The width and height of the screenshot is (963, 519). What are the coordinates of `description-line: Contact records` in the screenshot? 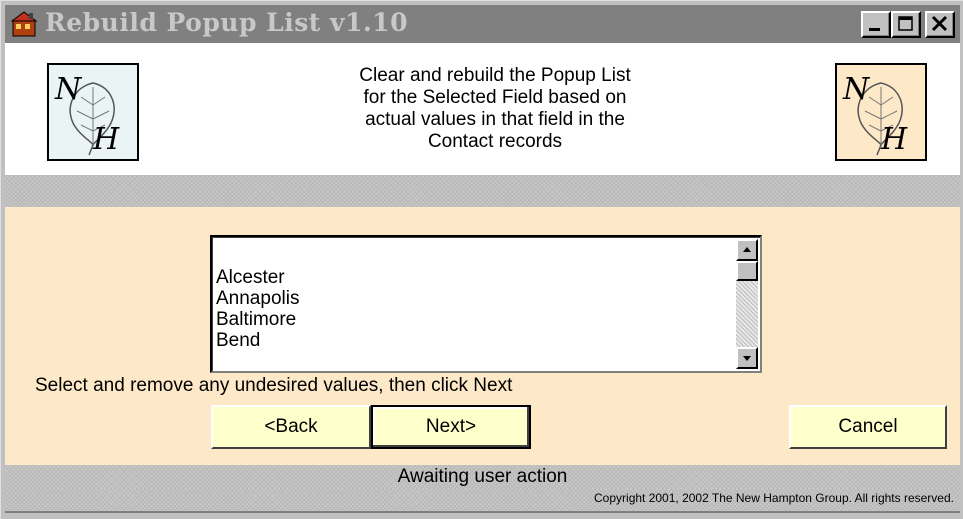 It's located at (495, 141).